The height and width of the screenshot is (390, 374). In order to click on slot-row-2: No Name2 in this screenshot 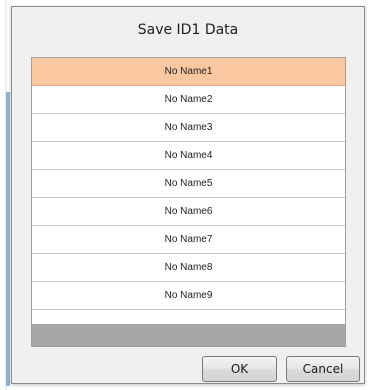, I will do `click(188, 100)`.